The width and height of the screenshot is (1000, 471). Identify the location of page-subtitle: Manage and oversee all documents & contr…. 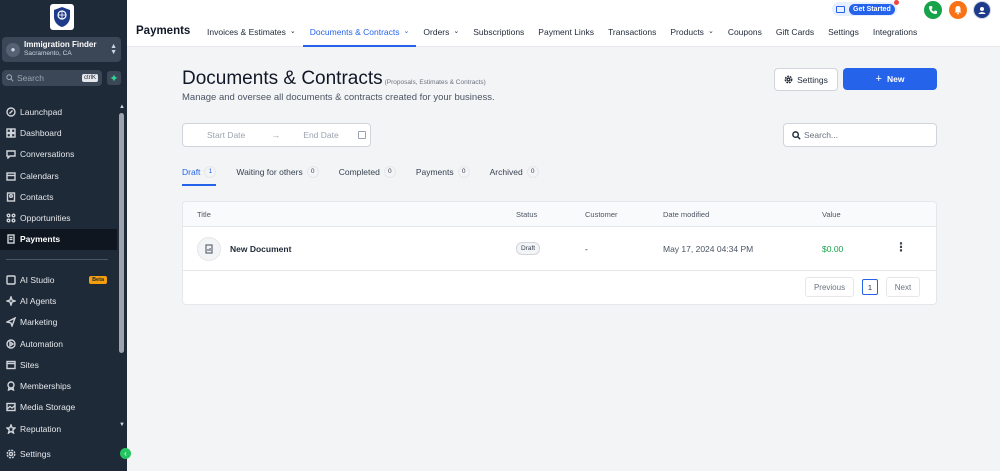
(338, 97).